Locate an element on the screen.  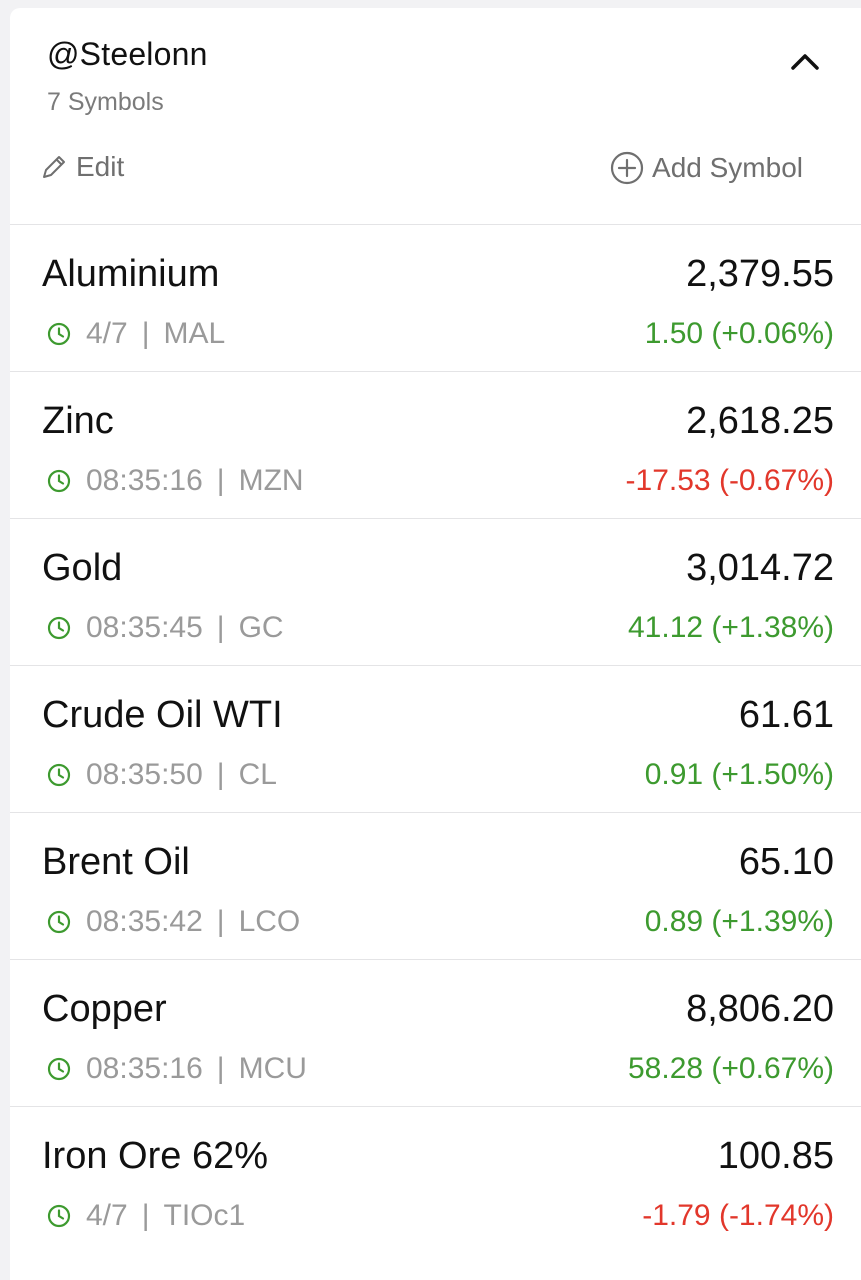
symbol-price: 3,014.72 is located at coordinates (760, 568).